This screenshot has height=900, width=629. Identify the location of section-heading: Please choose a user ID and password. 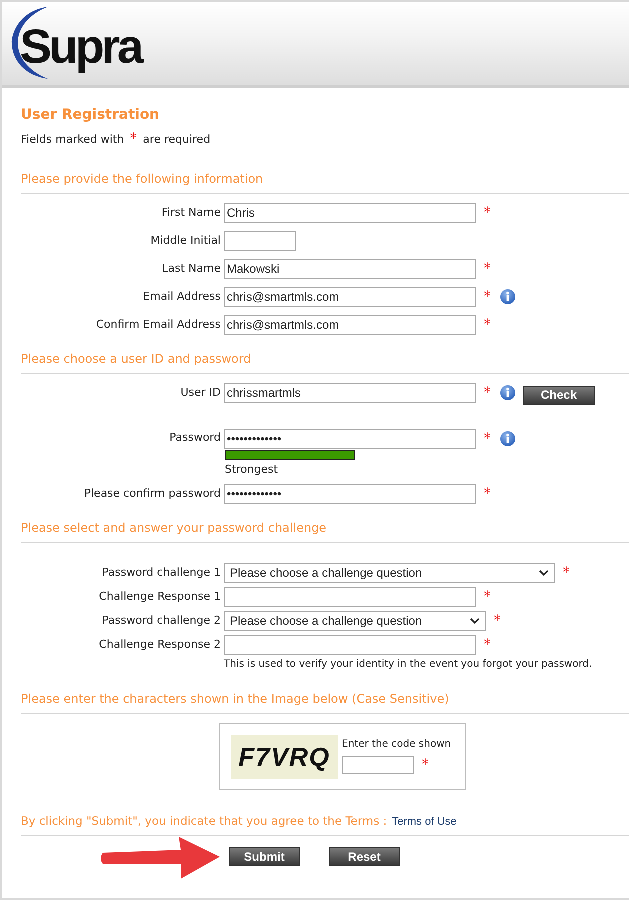
(325, 363).